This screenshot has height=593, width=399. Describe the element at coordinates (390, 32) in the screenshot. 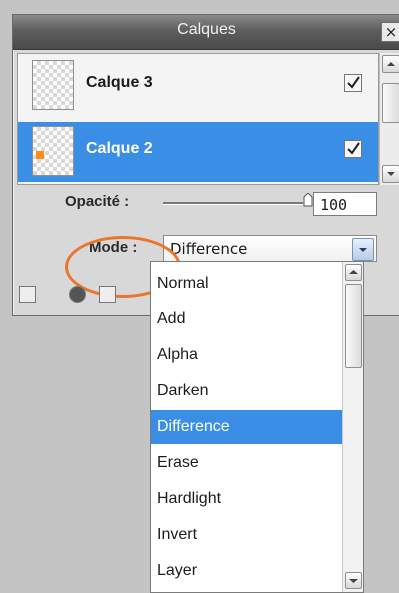

I see `close-icon: ×` at that location.